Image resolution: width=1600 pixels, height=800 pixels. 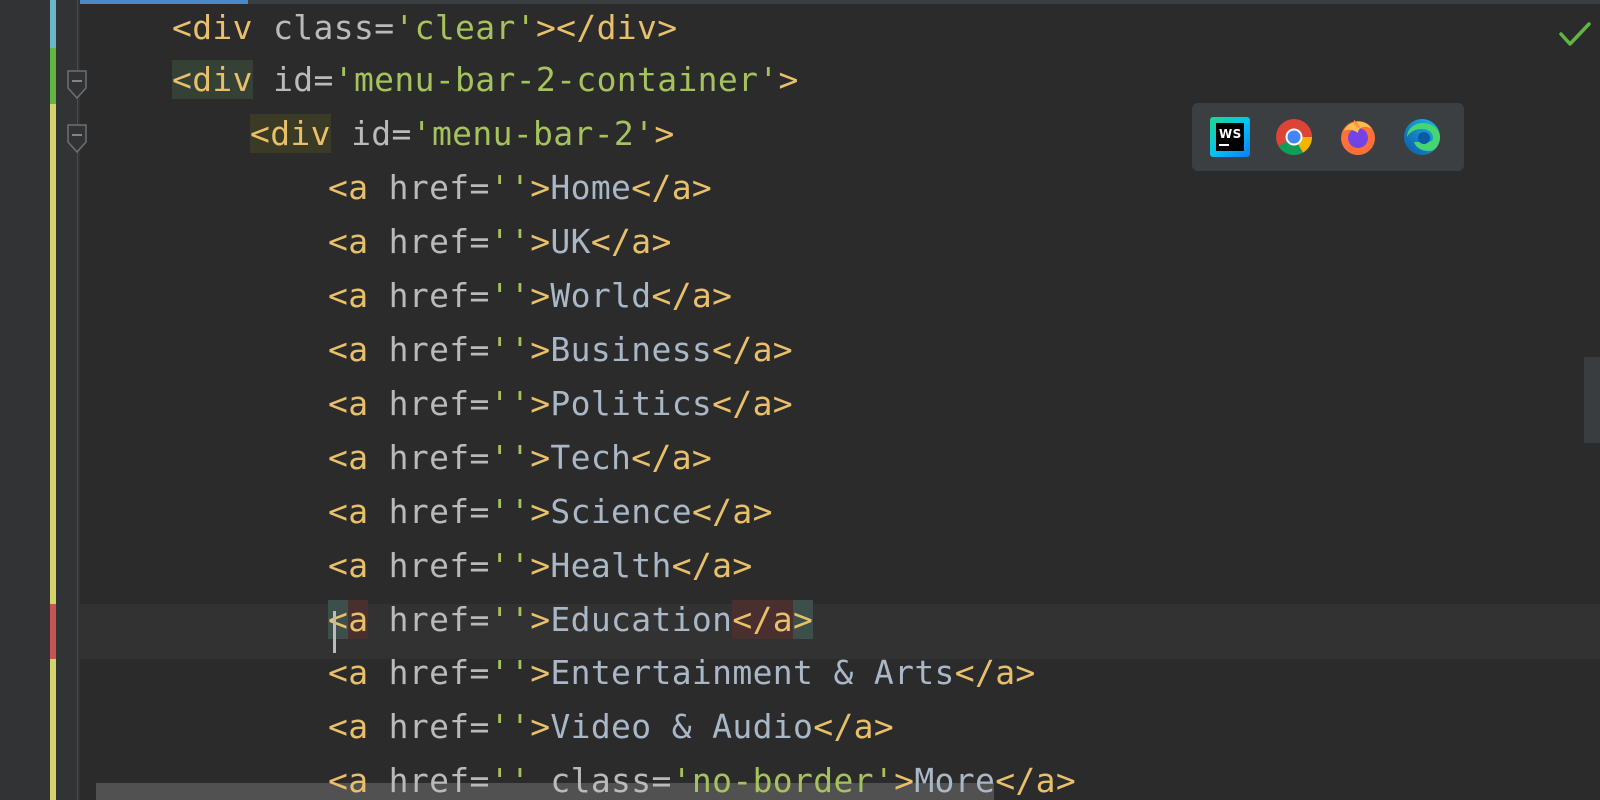 What do you see at coordinates (1328, 137) in the screenshot?
I see `browser-preview-popup: WS` at bounding box center [1328, 137].